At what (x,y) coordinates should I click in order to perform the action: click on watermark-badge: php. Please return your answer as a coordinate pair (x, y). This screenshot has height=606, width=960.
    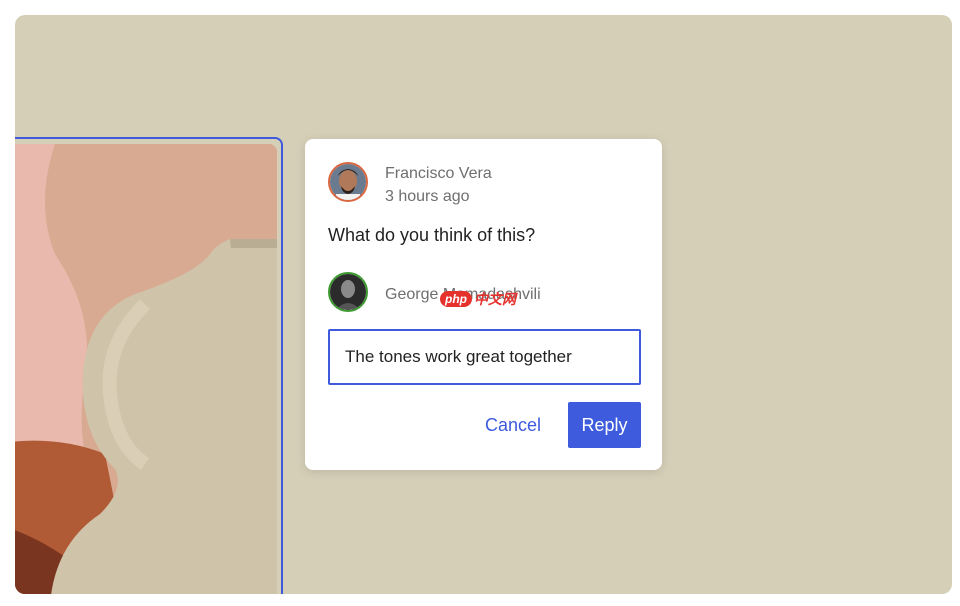
    Looking at the image, I should click on (456, 299).